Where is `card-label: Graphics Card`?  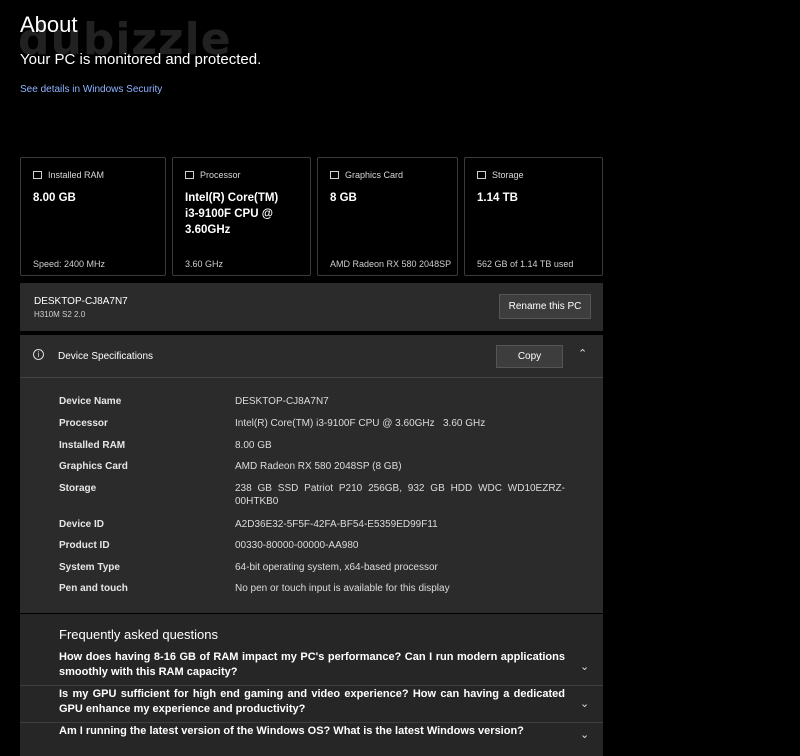
card-label: Graphics Card is located at coordinates (374, 175).